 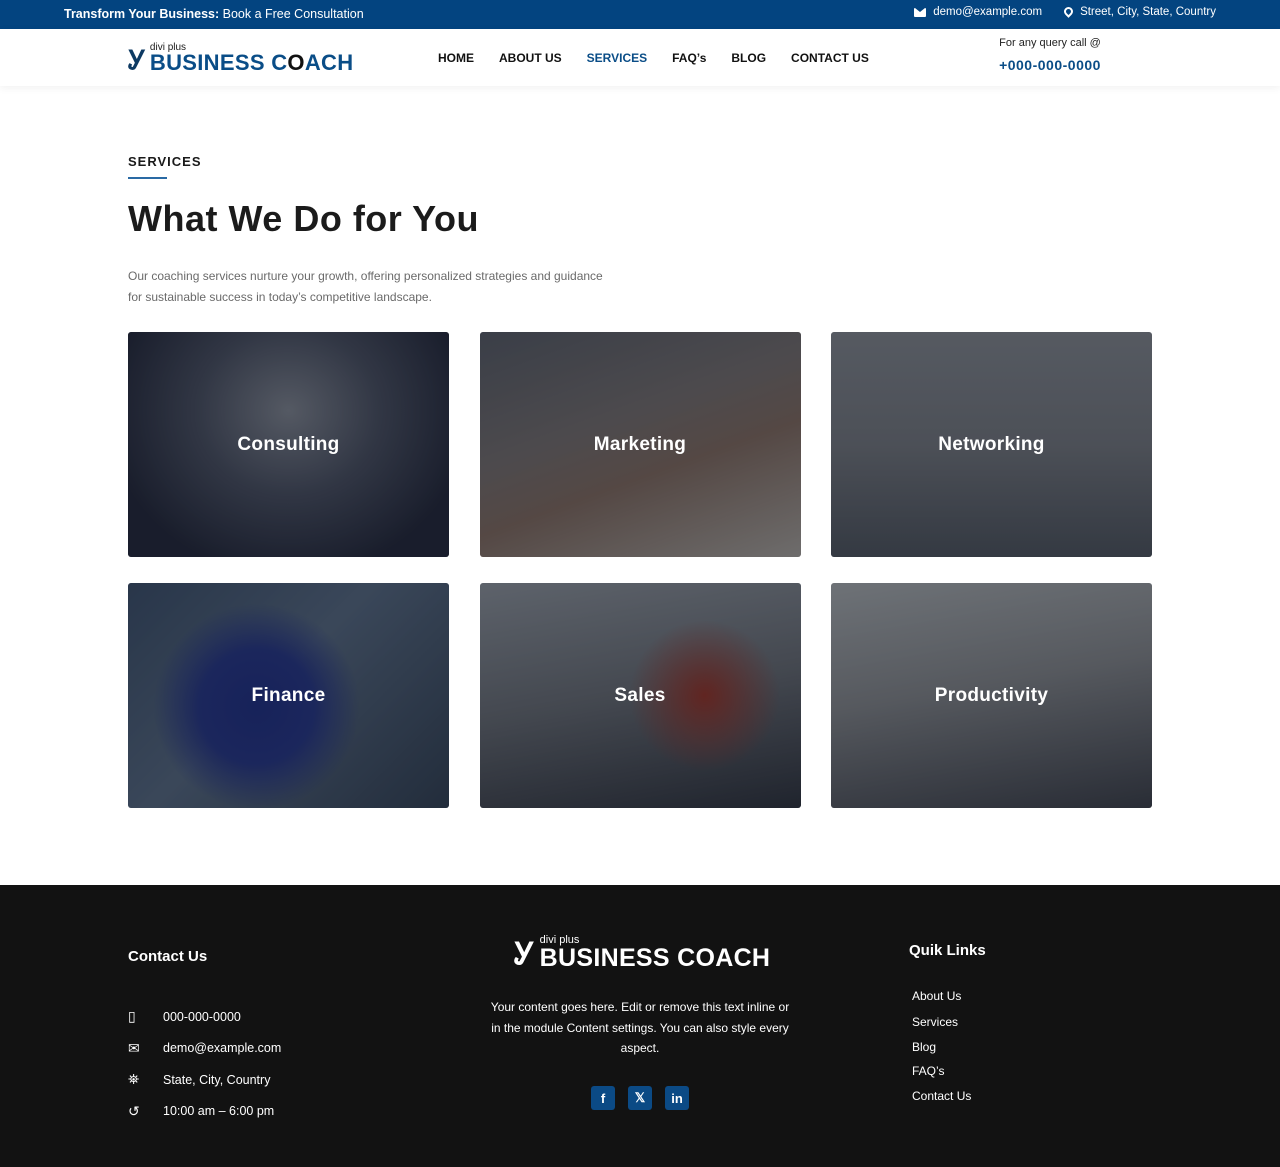 What do you see at coordinates (204, 1049) in the screenshot?
I see `footer-contact-email: ✉ demo@example.com` at bounding box center [204, 1049].